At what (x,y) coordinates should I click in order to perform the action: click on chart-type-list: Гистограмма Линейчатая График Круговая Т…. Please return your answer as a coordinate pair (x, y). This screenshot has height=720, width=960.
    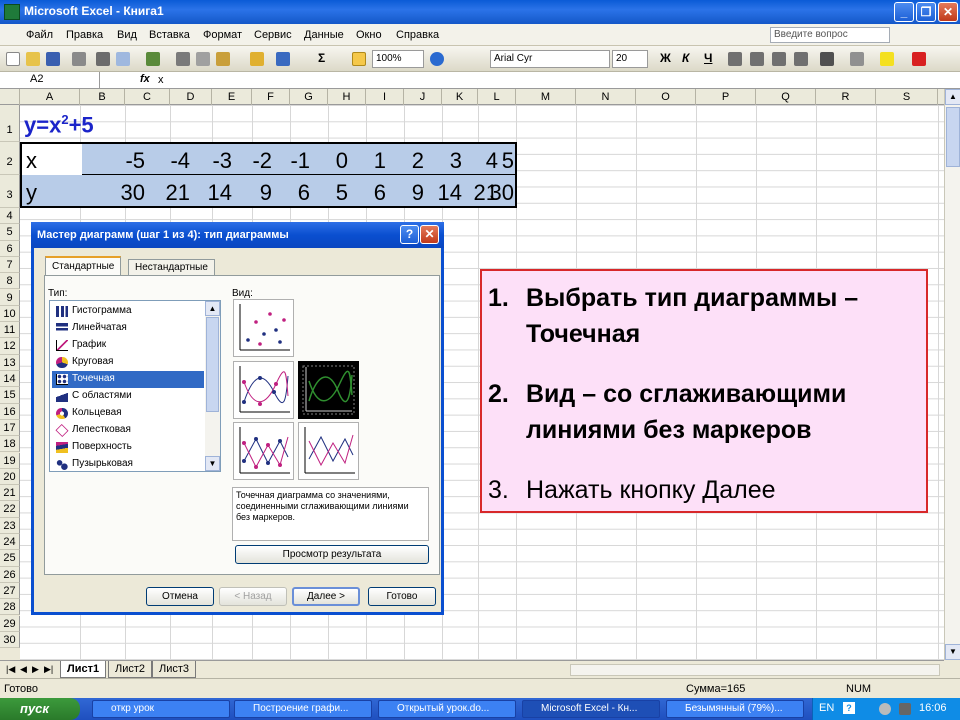
    Looking at the image, I should click on (135, 386).